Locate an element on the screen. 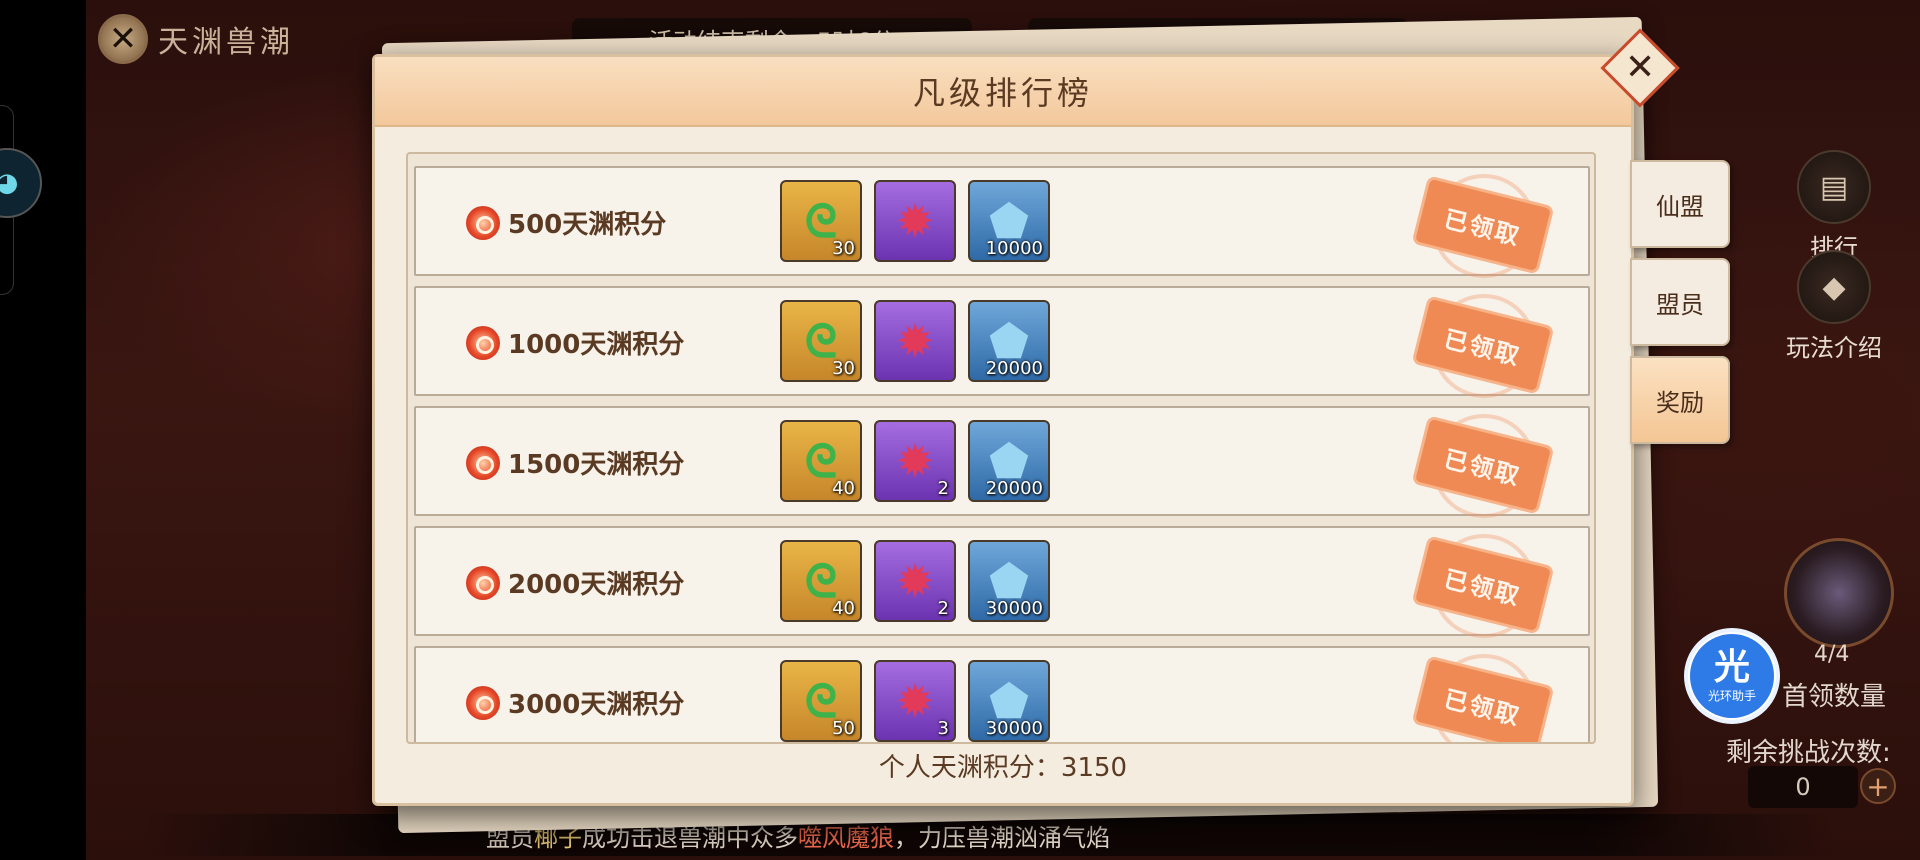 This screenshot has width=1920, height=860. reward-threshold-label: 3000天渊积分 is located at coordinates (596, 705).